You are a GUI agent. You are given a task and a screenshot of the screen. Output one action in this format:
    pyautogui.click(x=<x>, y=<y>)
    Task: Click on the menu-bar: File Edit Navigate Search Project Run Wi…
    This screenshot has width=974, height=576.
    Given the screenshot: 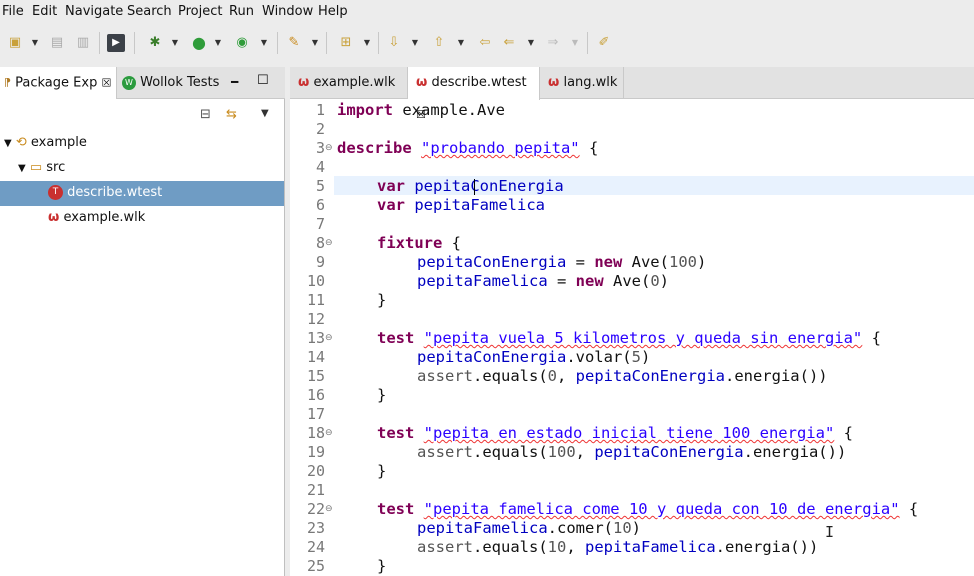 What is the action you would take?
    pyautogui.click(x=487, y=12)
    